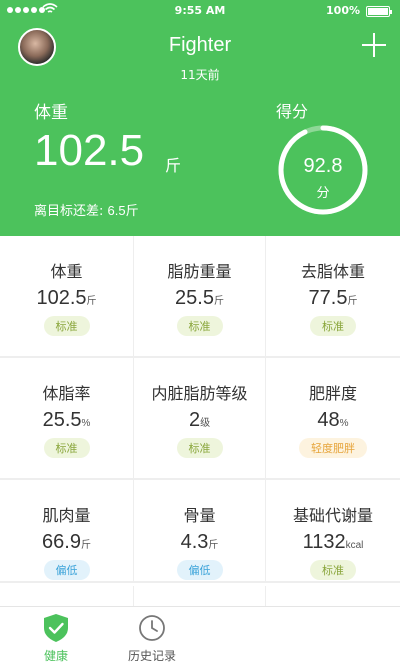 The image size is (400, 666). I want to click on metric-label: 骨量, so click(199, 515).